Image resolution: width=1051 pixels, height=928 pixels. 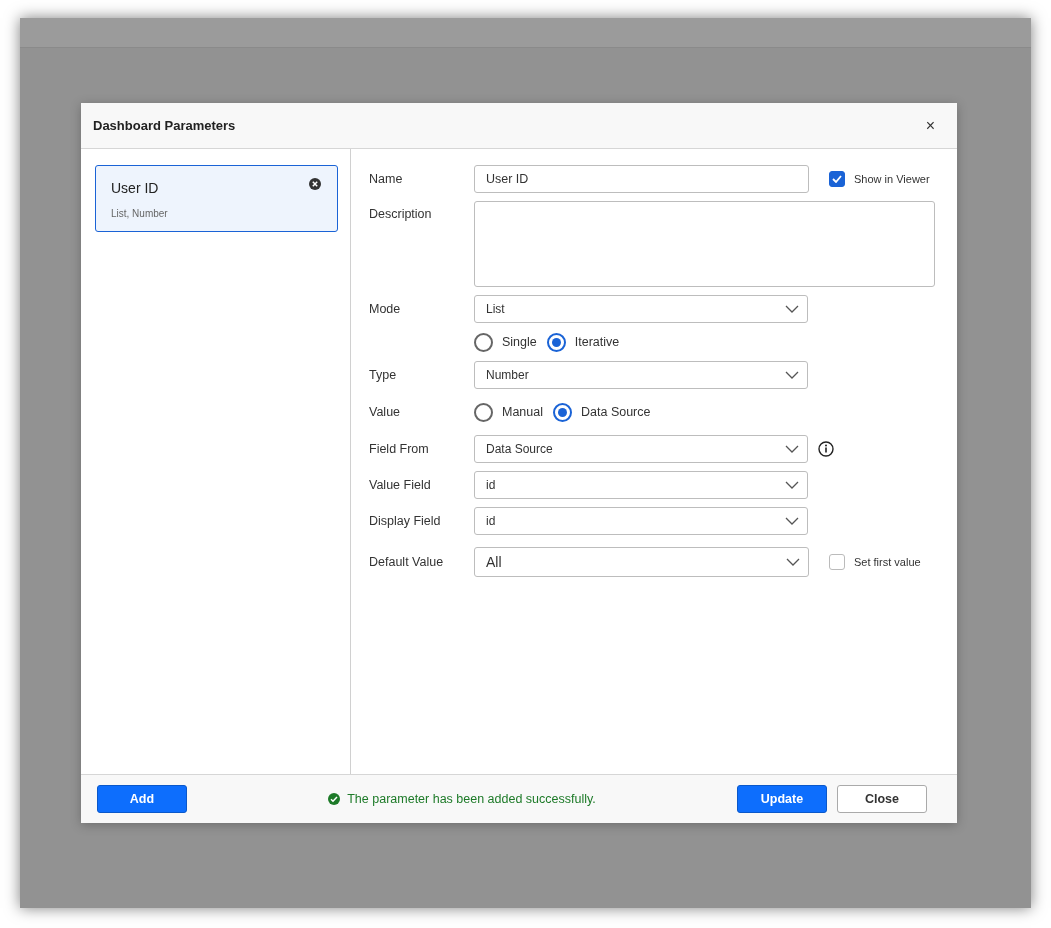 I want to click on field-label: Display Field, so click(x=405, y=521).